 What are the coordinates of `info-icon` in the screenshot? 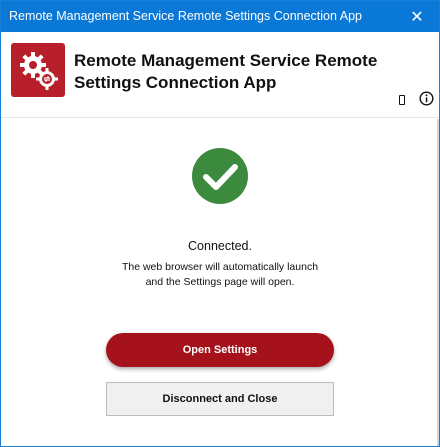 It's located at (426, 98).